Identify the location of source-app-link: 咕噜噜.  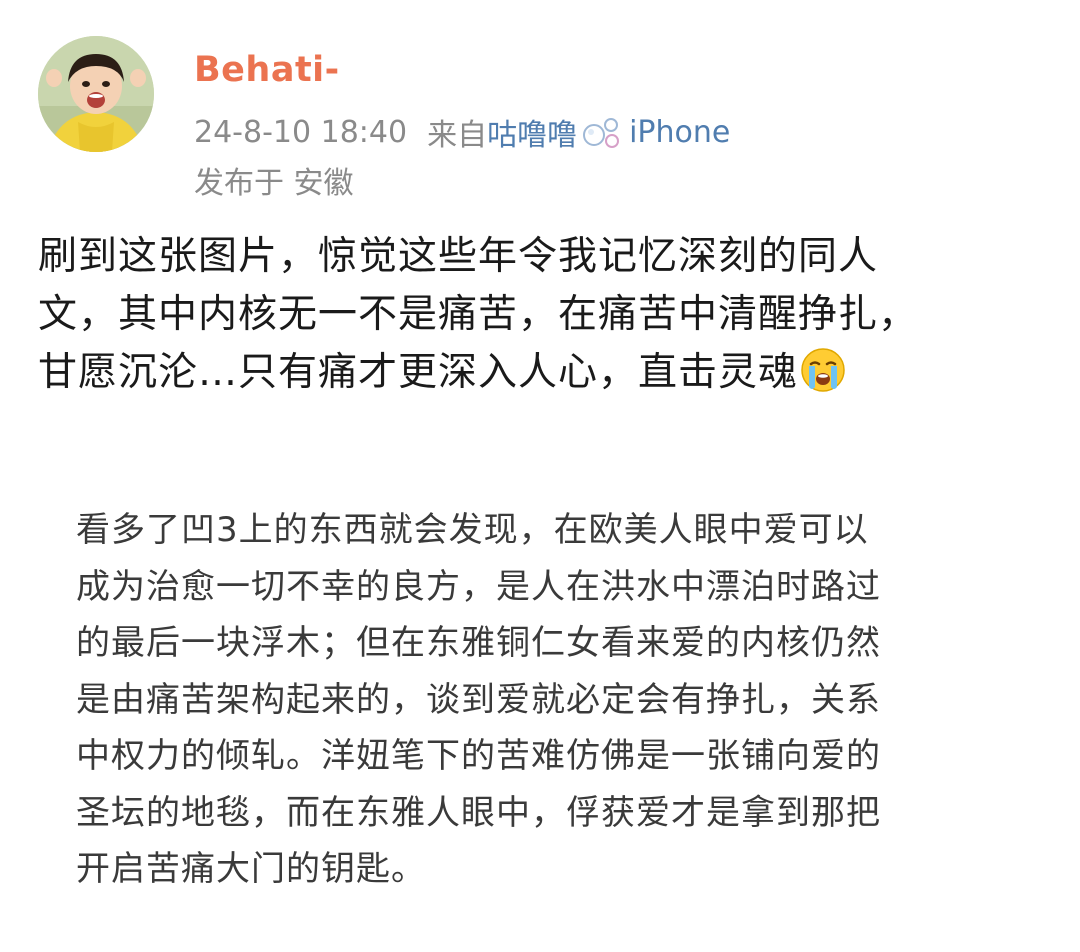
(532, 132).